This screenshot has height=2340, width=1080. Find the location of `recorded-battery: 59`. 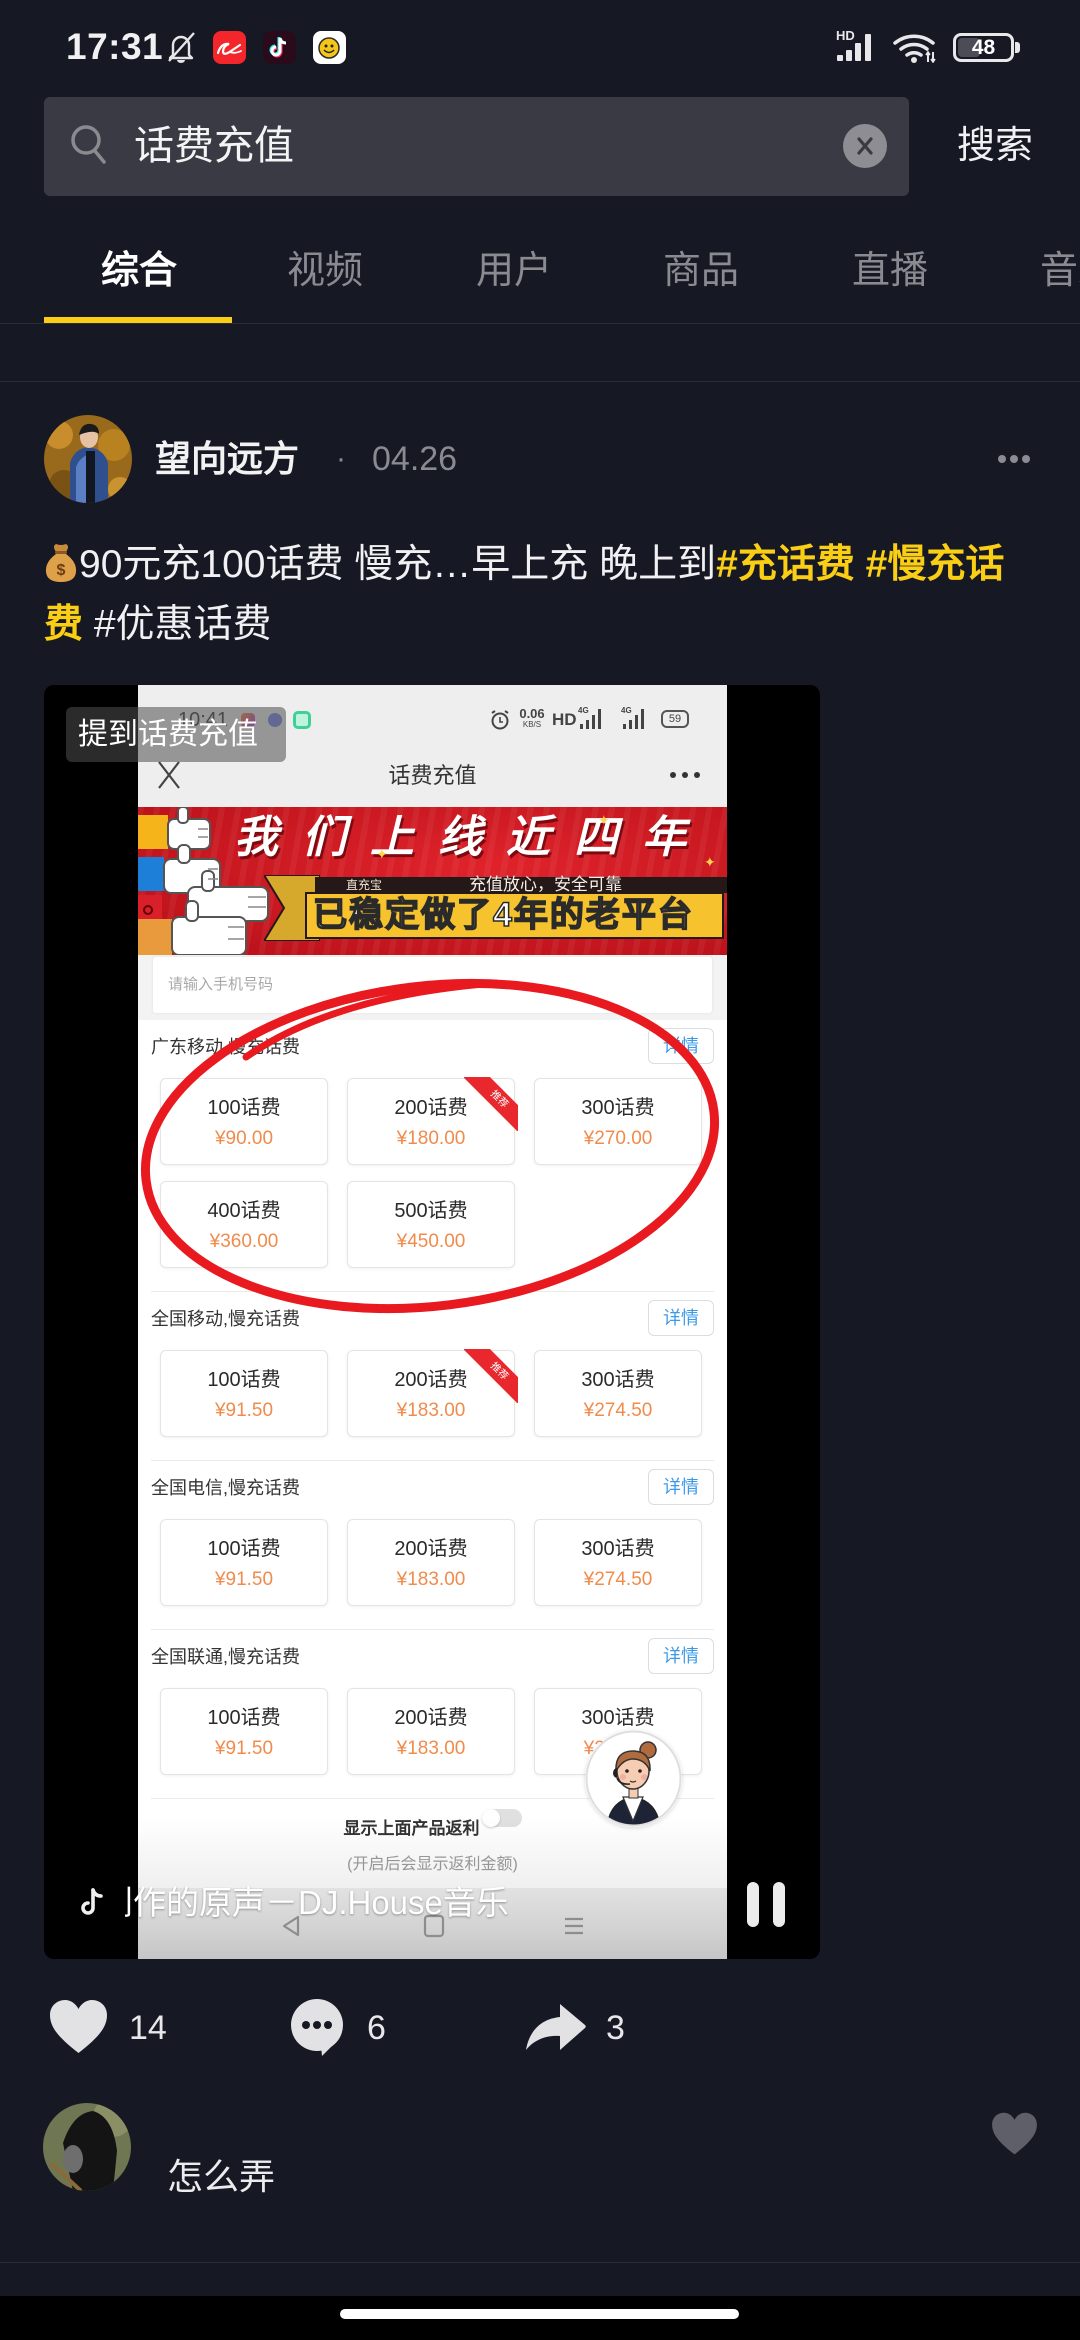

recorded-battery: 59 is located at coordinates (675, 719).